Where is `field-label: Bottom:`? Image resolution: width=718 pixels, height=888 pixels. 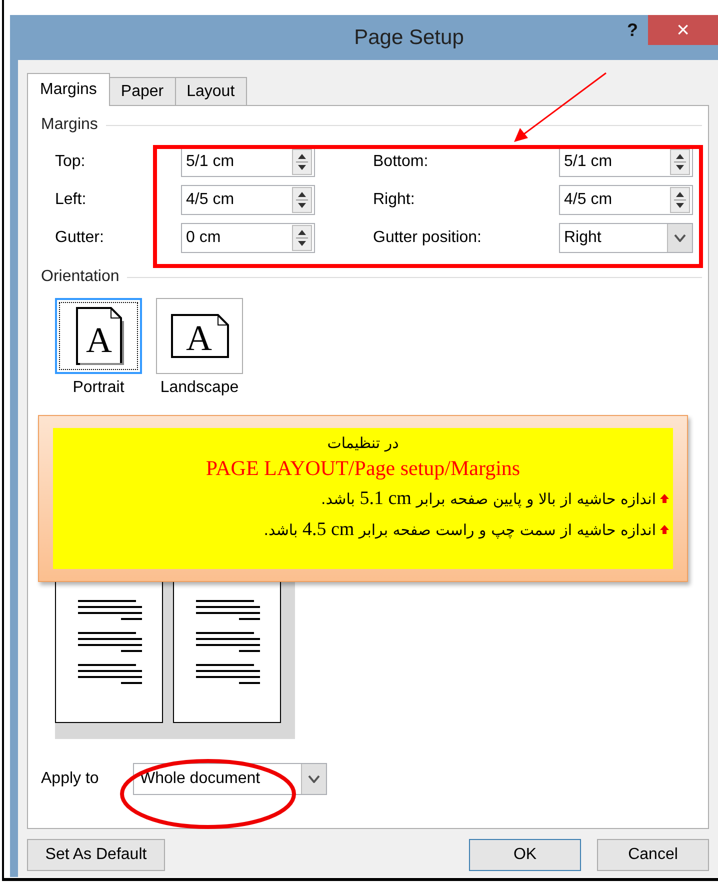
field-label: Bottom: is located at coordinates (401, 162).